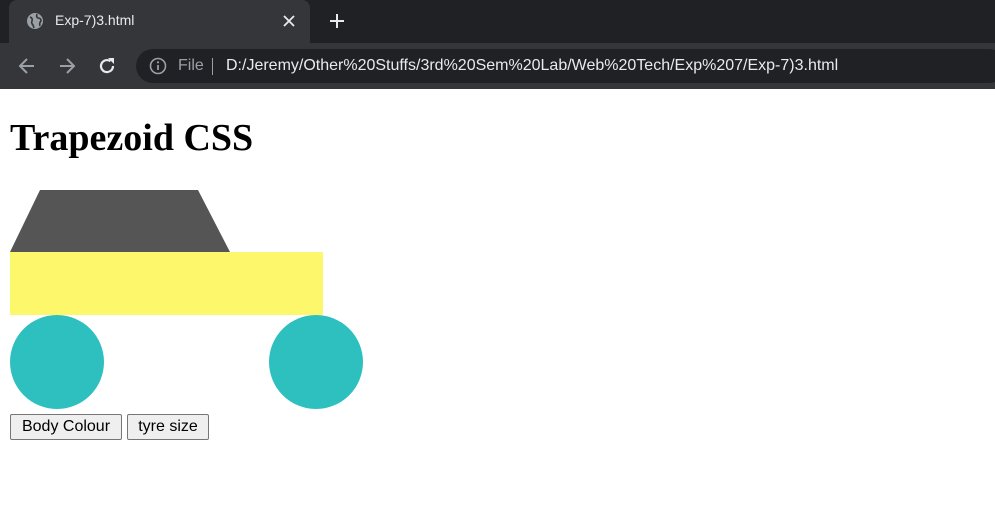  Describe the element at coordinates (166, 283) in the screenshot. I see `car-body` at that location.